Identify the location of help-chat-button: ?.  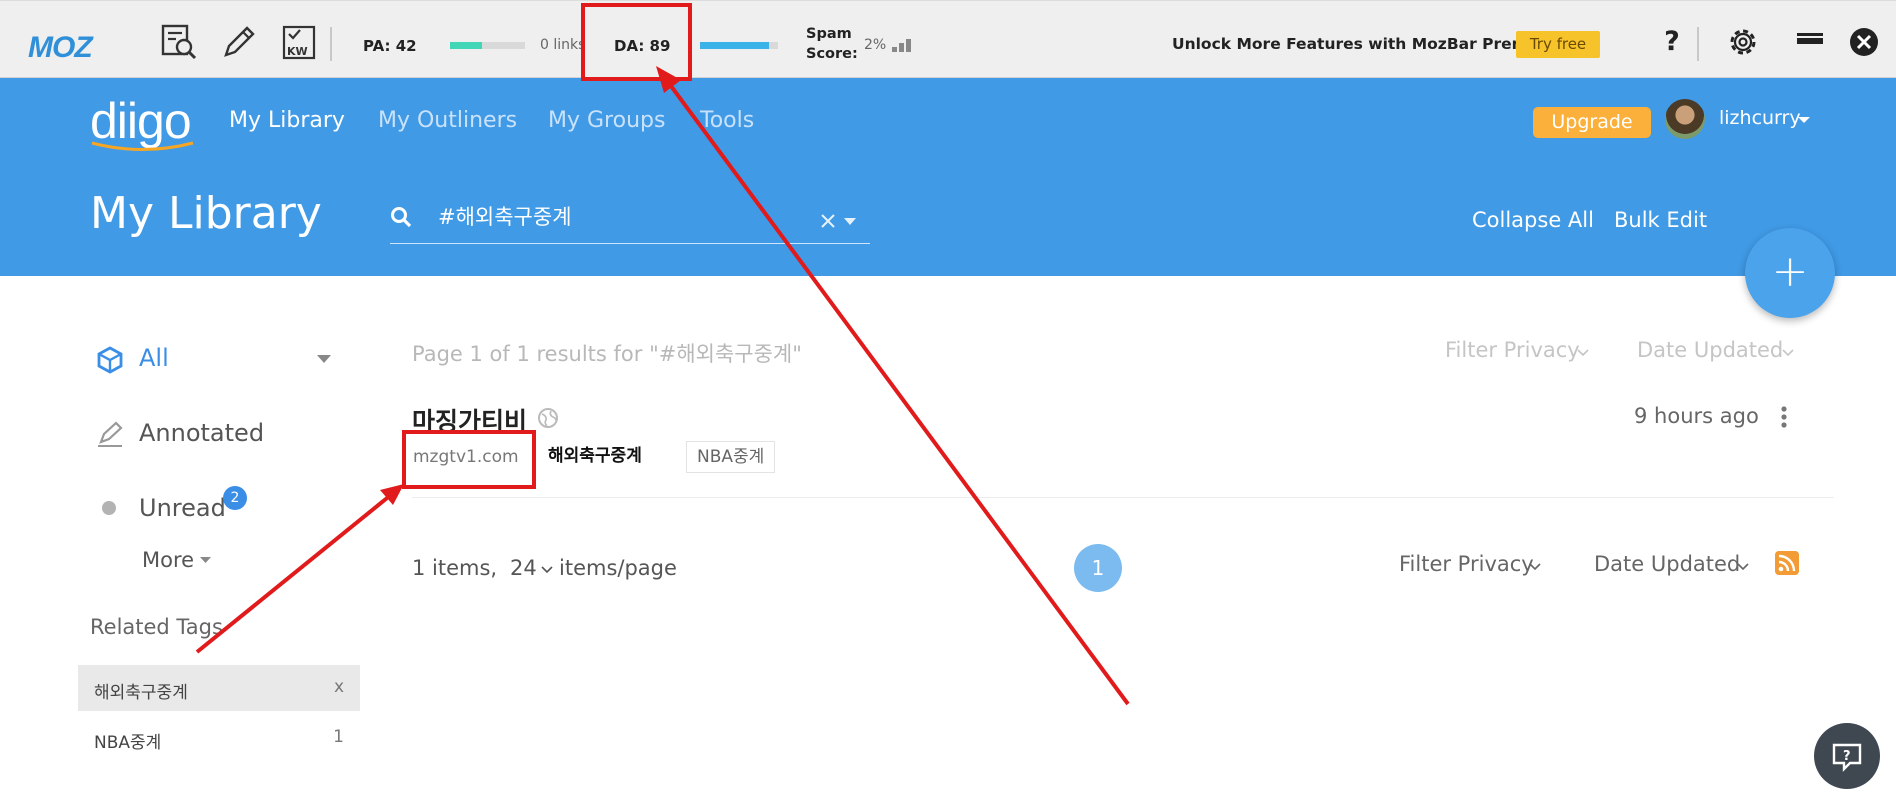
(1847, 756).